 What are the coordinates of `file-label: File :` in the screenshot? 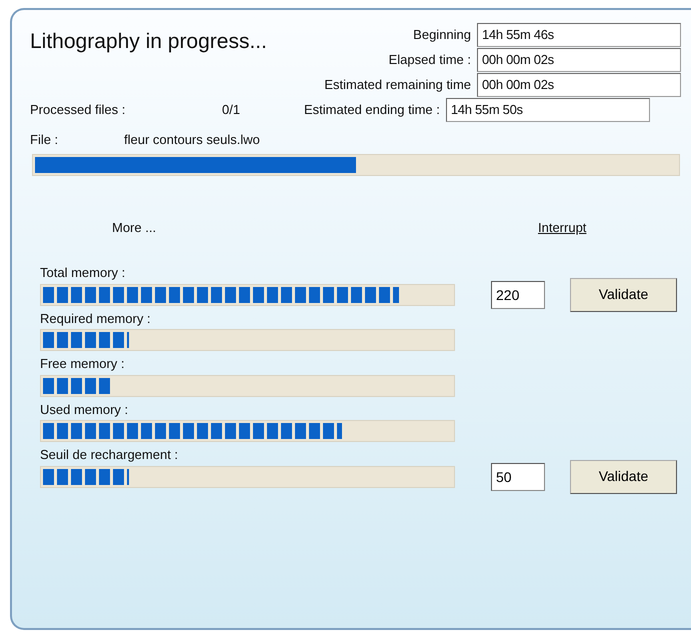 It's located at (45, 140).